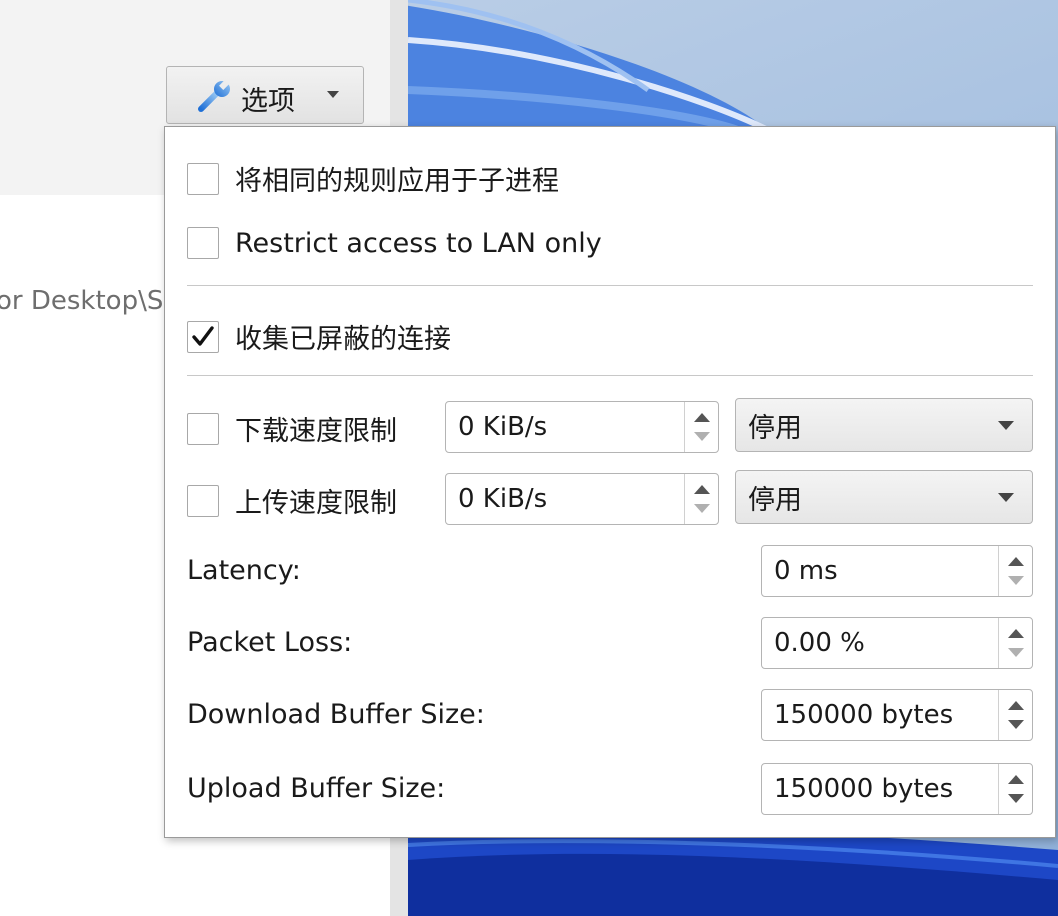 This screenshot has width=1058, height=916. I want to click on upload-limit-spinbox: 0 KiB/s, so click(582, 499).